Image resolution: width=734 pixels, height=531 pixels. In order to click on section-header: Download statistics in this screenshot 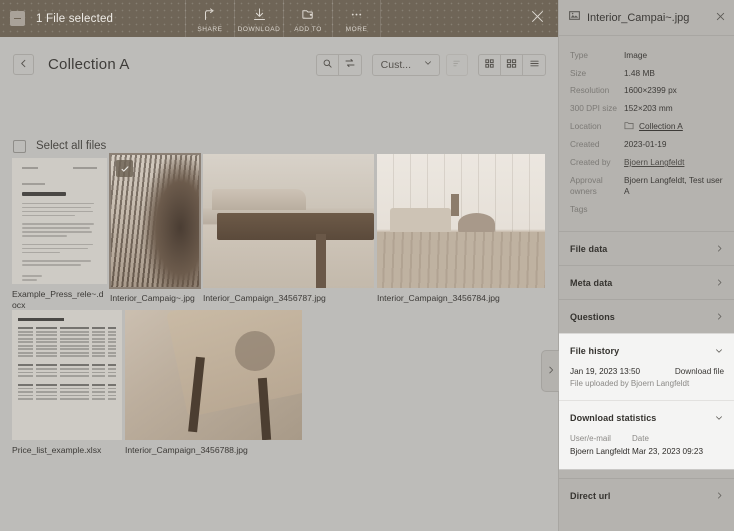, I will do `click(647, 417)`.